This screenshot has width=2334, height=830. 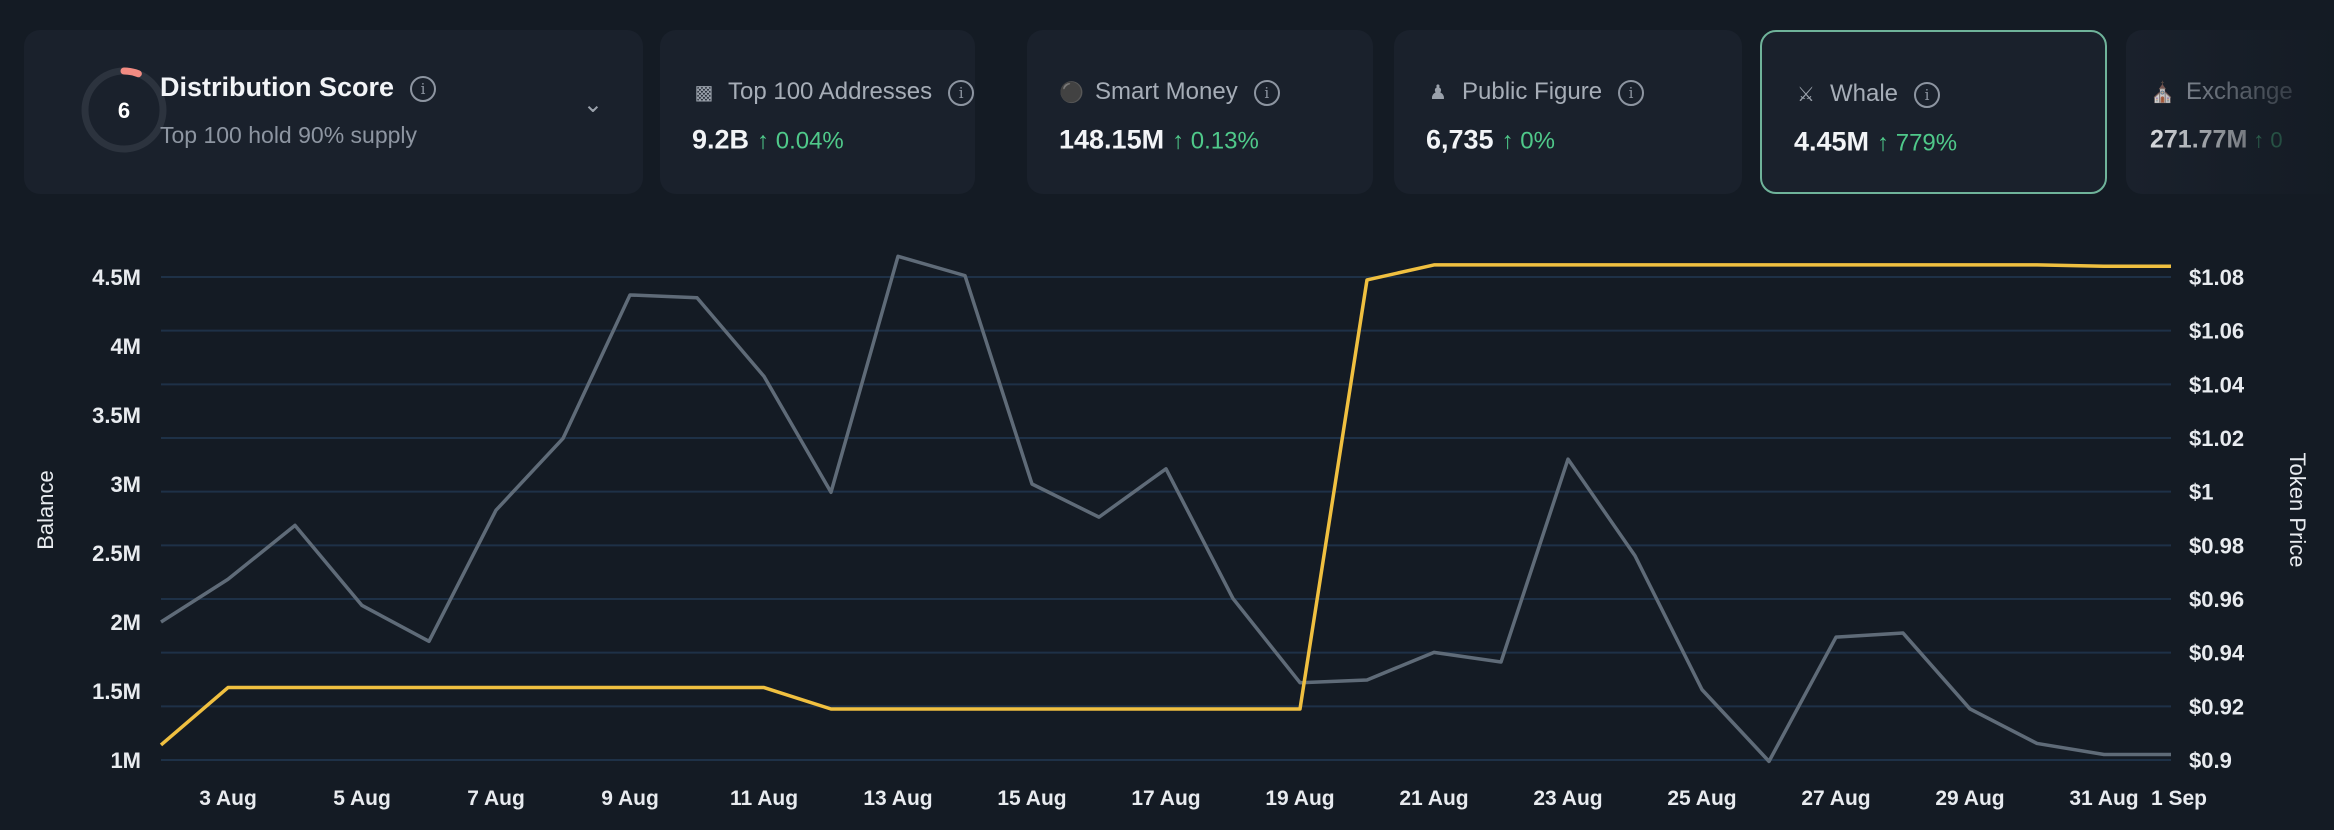 What do you see at coordinates (2217, 384) in the screenshot?
I see `y2-tick-label: $1.04` at bounding box center [2217, 384].